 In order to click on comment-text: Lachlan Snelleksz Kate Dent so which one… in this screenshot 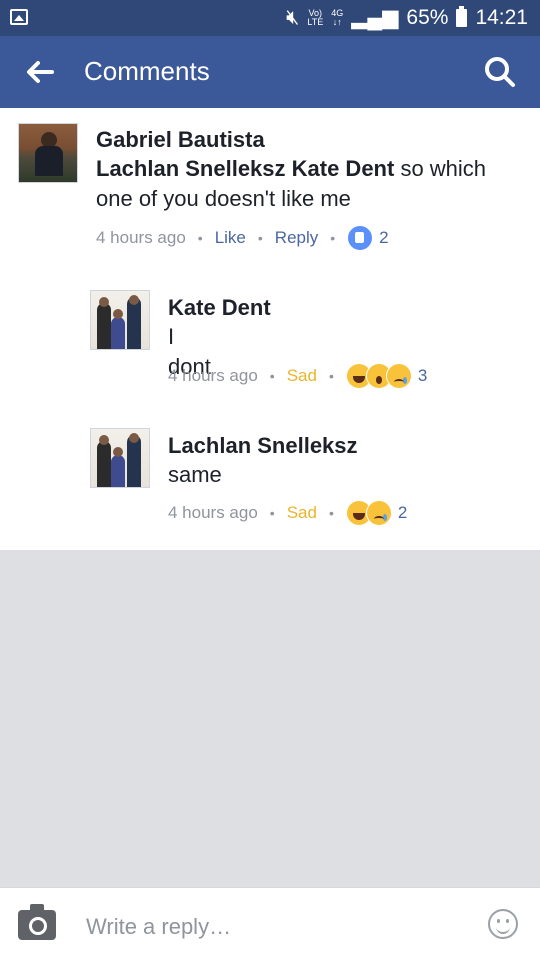, I will do `click(306, 184)`.